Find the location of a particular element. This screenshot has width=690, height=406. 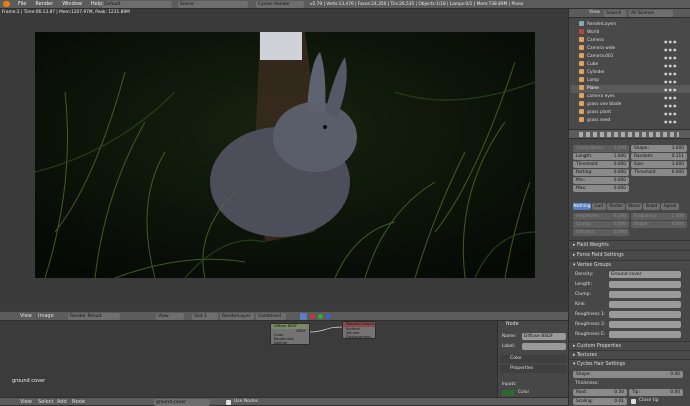

channel-green-icon is located at coordinates (320, 316).